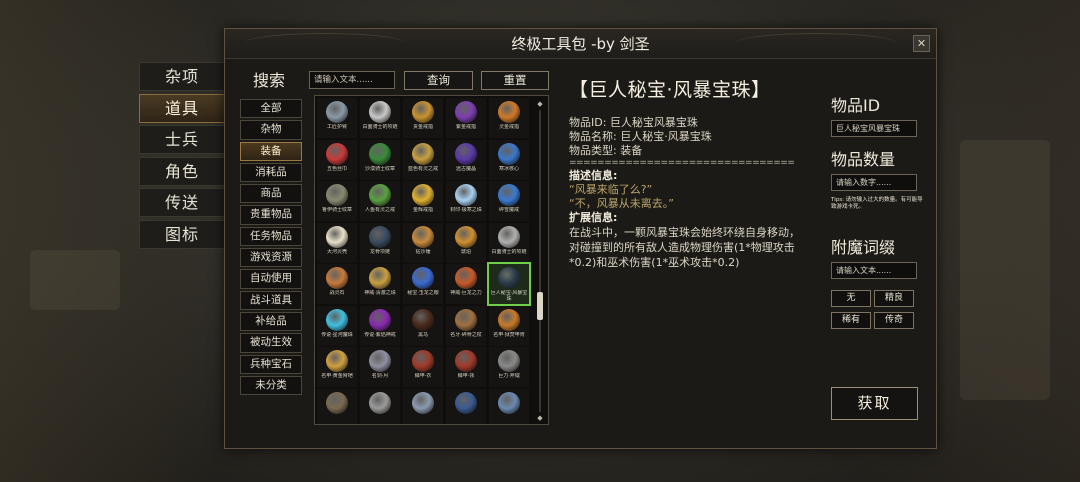 The image size is (1080, 482). Describe the element at coordinates (271, 258) in the screenshot. I see `category-button: 游戏资源` at that location.